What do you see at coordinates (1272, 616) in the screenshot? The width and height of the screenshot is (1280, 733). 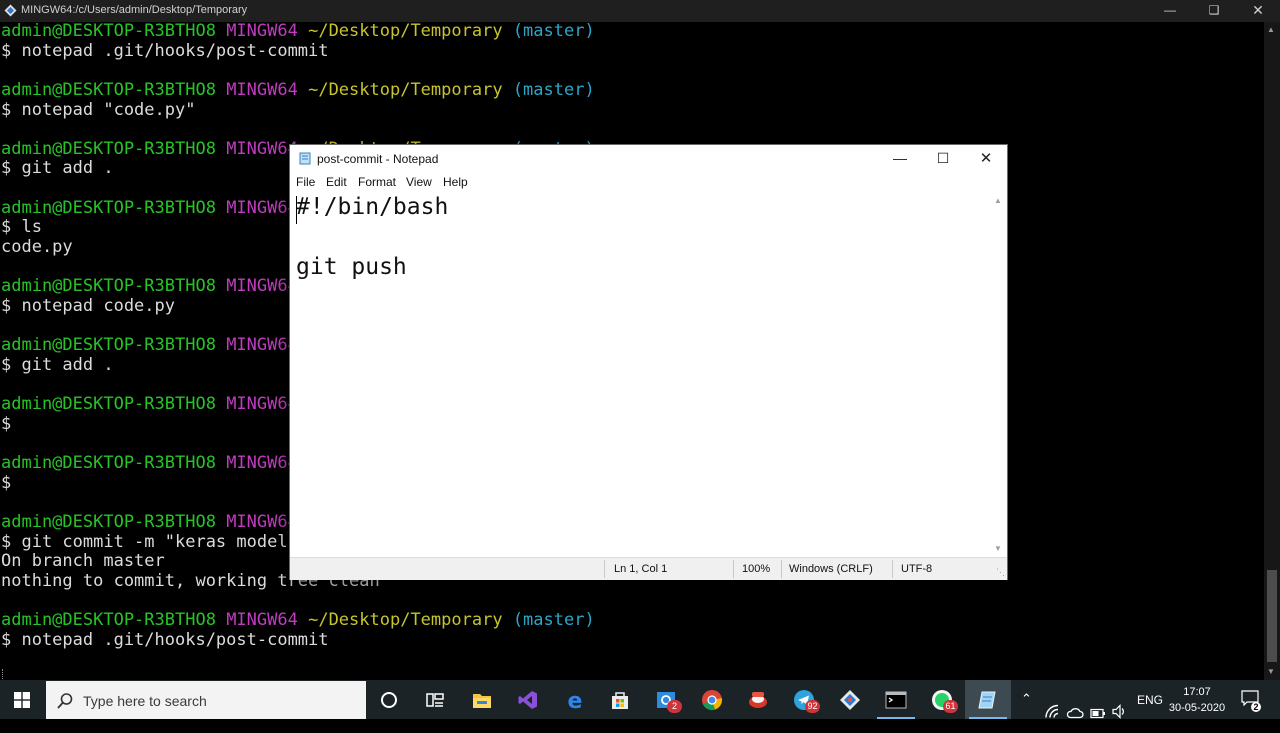 I see `terminal-scroll-thumb` at bounding box center [1272, 616].